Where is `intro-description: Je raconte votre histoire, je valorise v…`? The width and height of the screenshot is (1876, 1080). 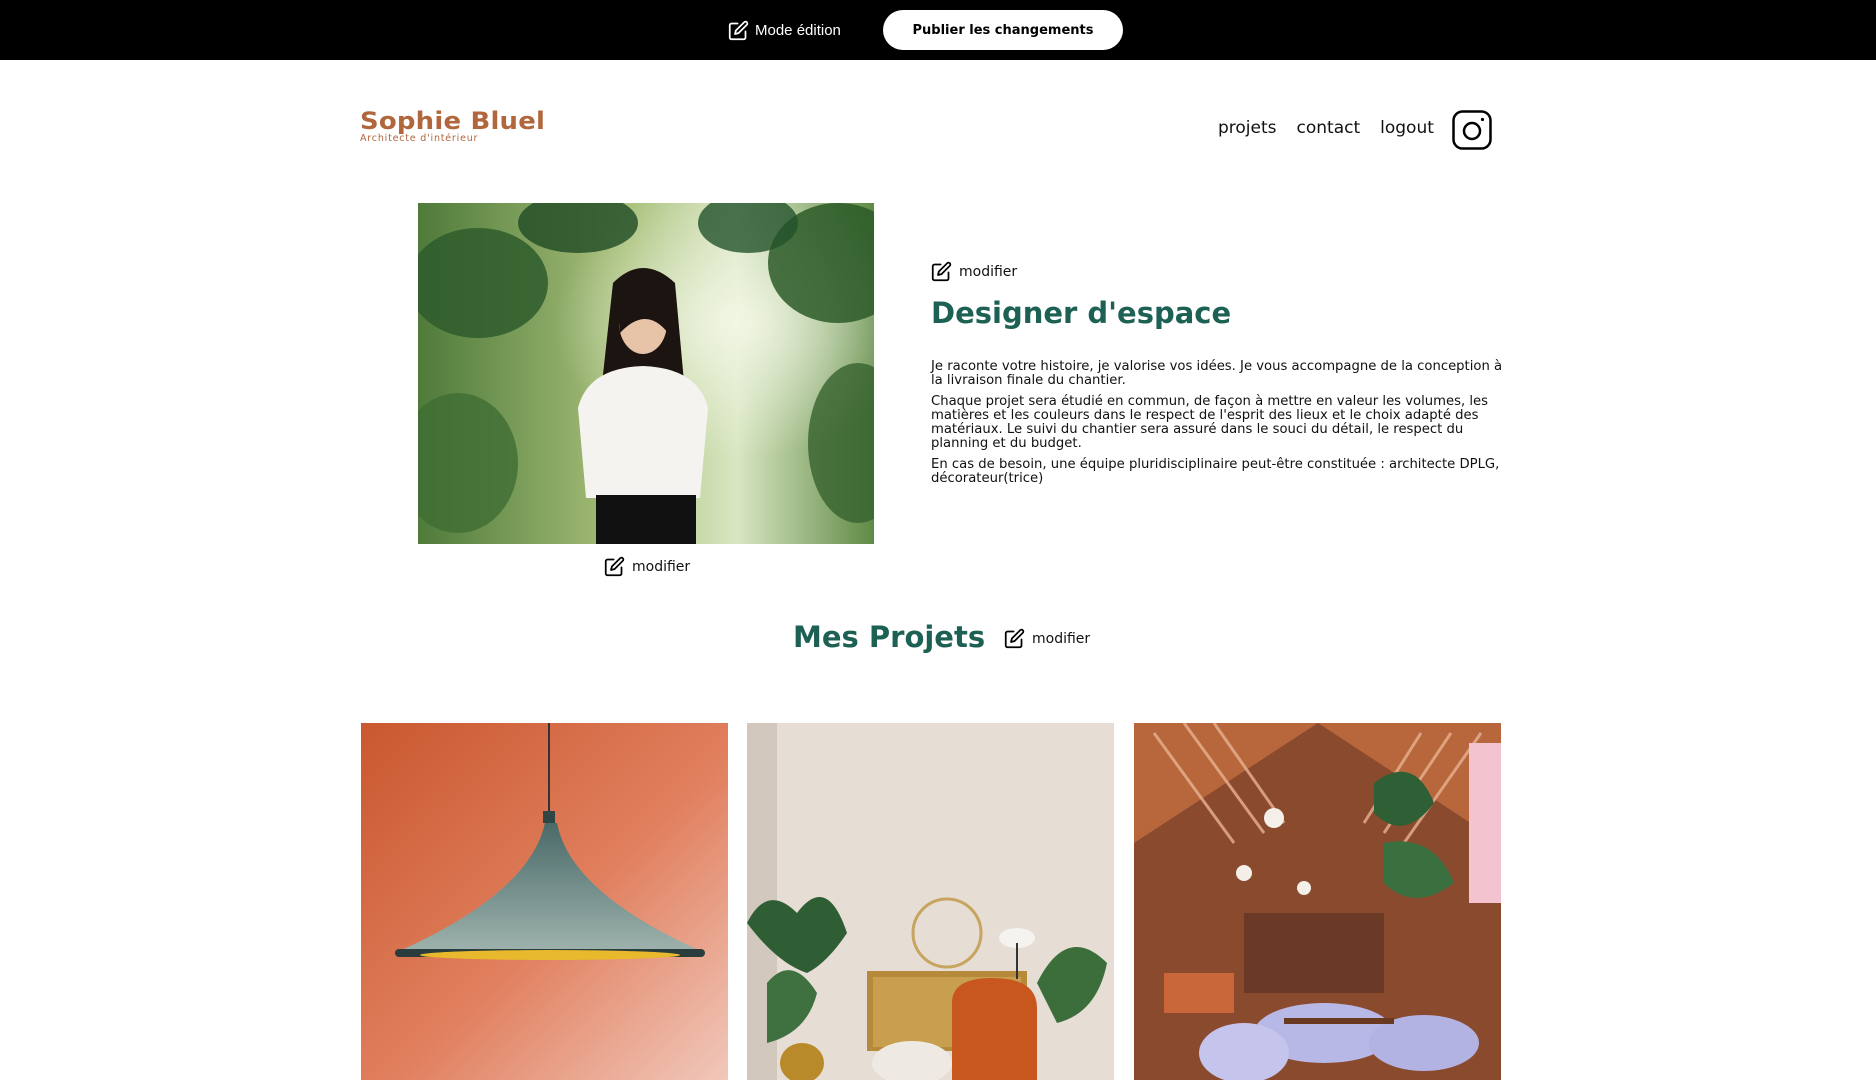
intro-description: Je raconte votre histoire, je valorise v… is located at coordinates (1217, 426).